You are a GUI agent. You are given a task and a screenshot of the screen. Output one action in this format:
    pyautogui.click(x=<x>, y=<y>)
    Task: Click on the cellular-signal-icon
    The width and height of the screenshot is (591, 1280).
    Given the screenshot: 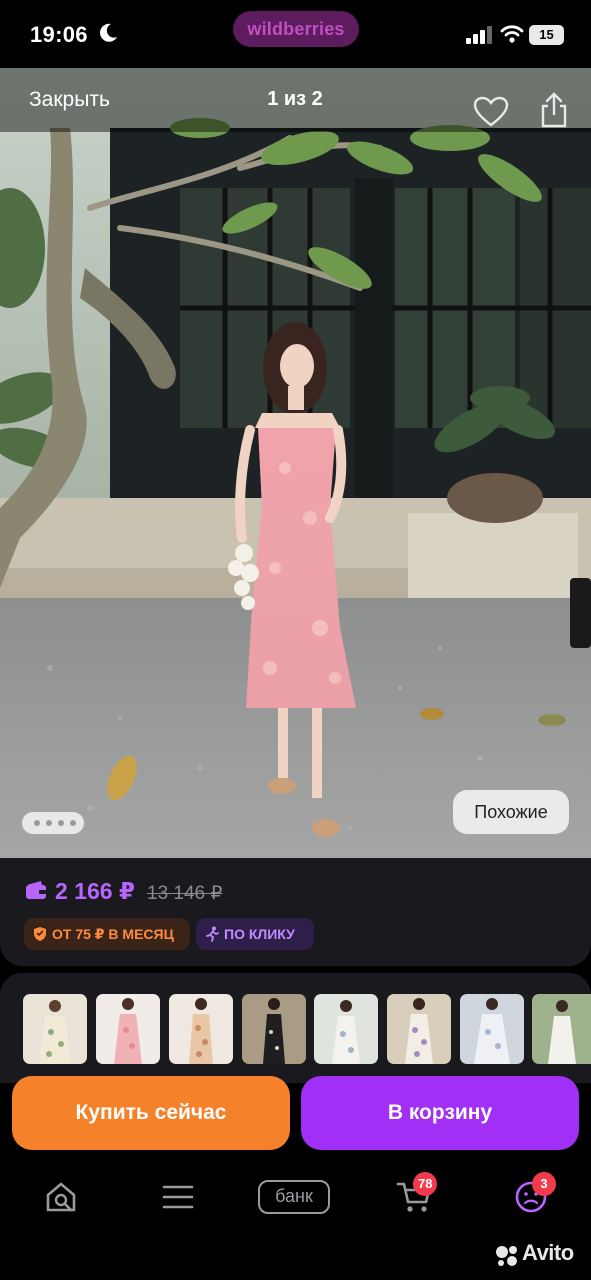 What is the action you would take?
    pyautogui.click(x=479, y=35)
    